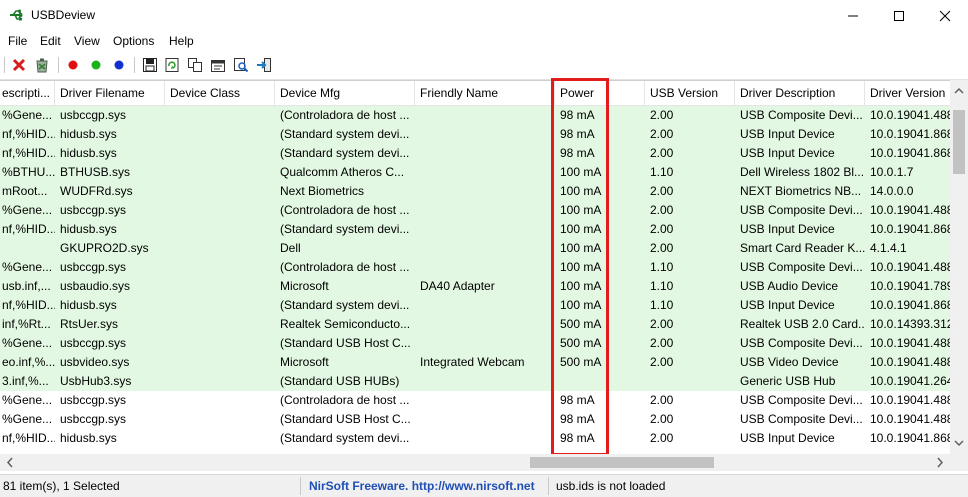  I want to click on properties-button, so click(218, 65).